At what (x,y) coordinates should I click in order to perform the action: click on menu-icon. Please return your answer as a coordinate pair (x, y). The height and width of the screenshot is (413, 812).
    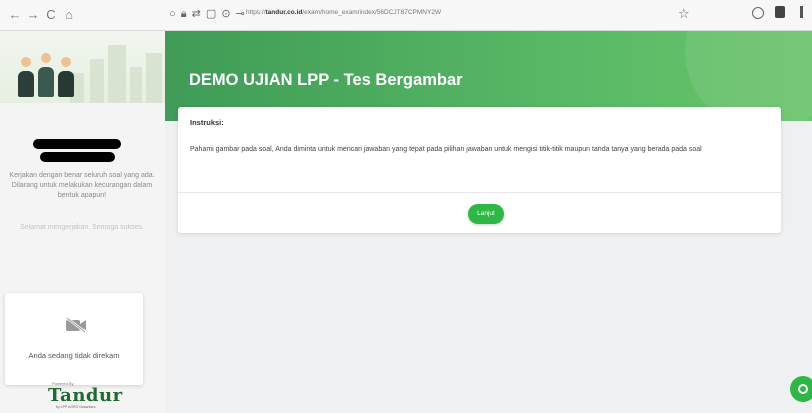
    Looking at the image, I should click on (801, 12).